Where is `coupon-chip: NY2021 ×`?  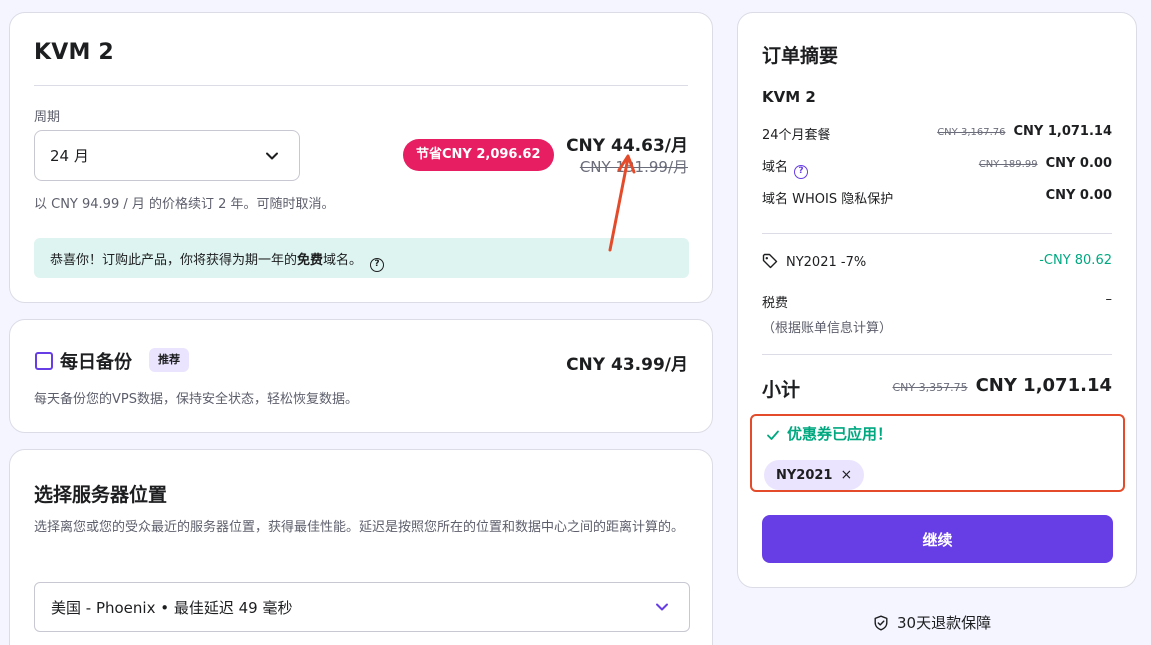 coupon-chip: NY2021 × is located at coordinates (814, 475).